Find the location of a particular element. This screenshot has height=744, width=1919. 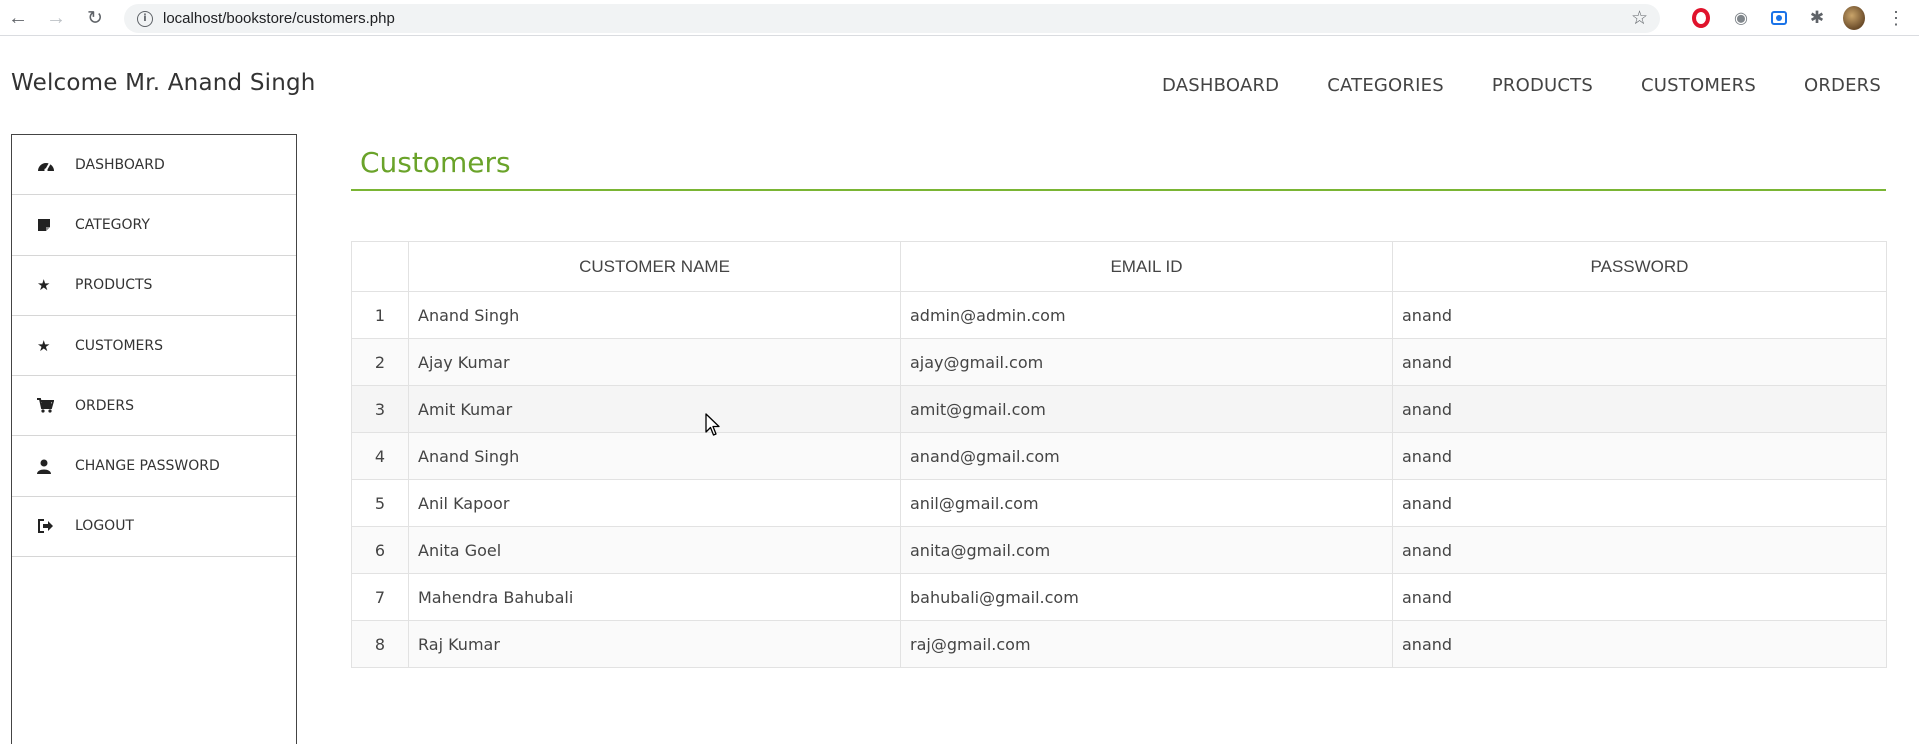

column-header-password: PASSWORD is located at coordinates (1639, 266).